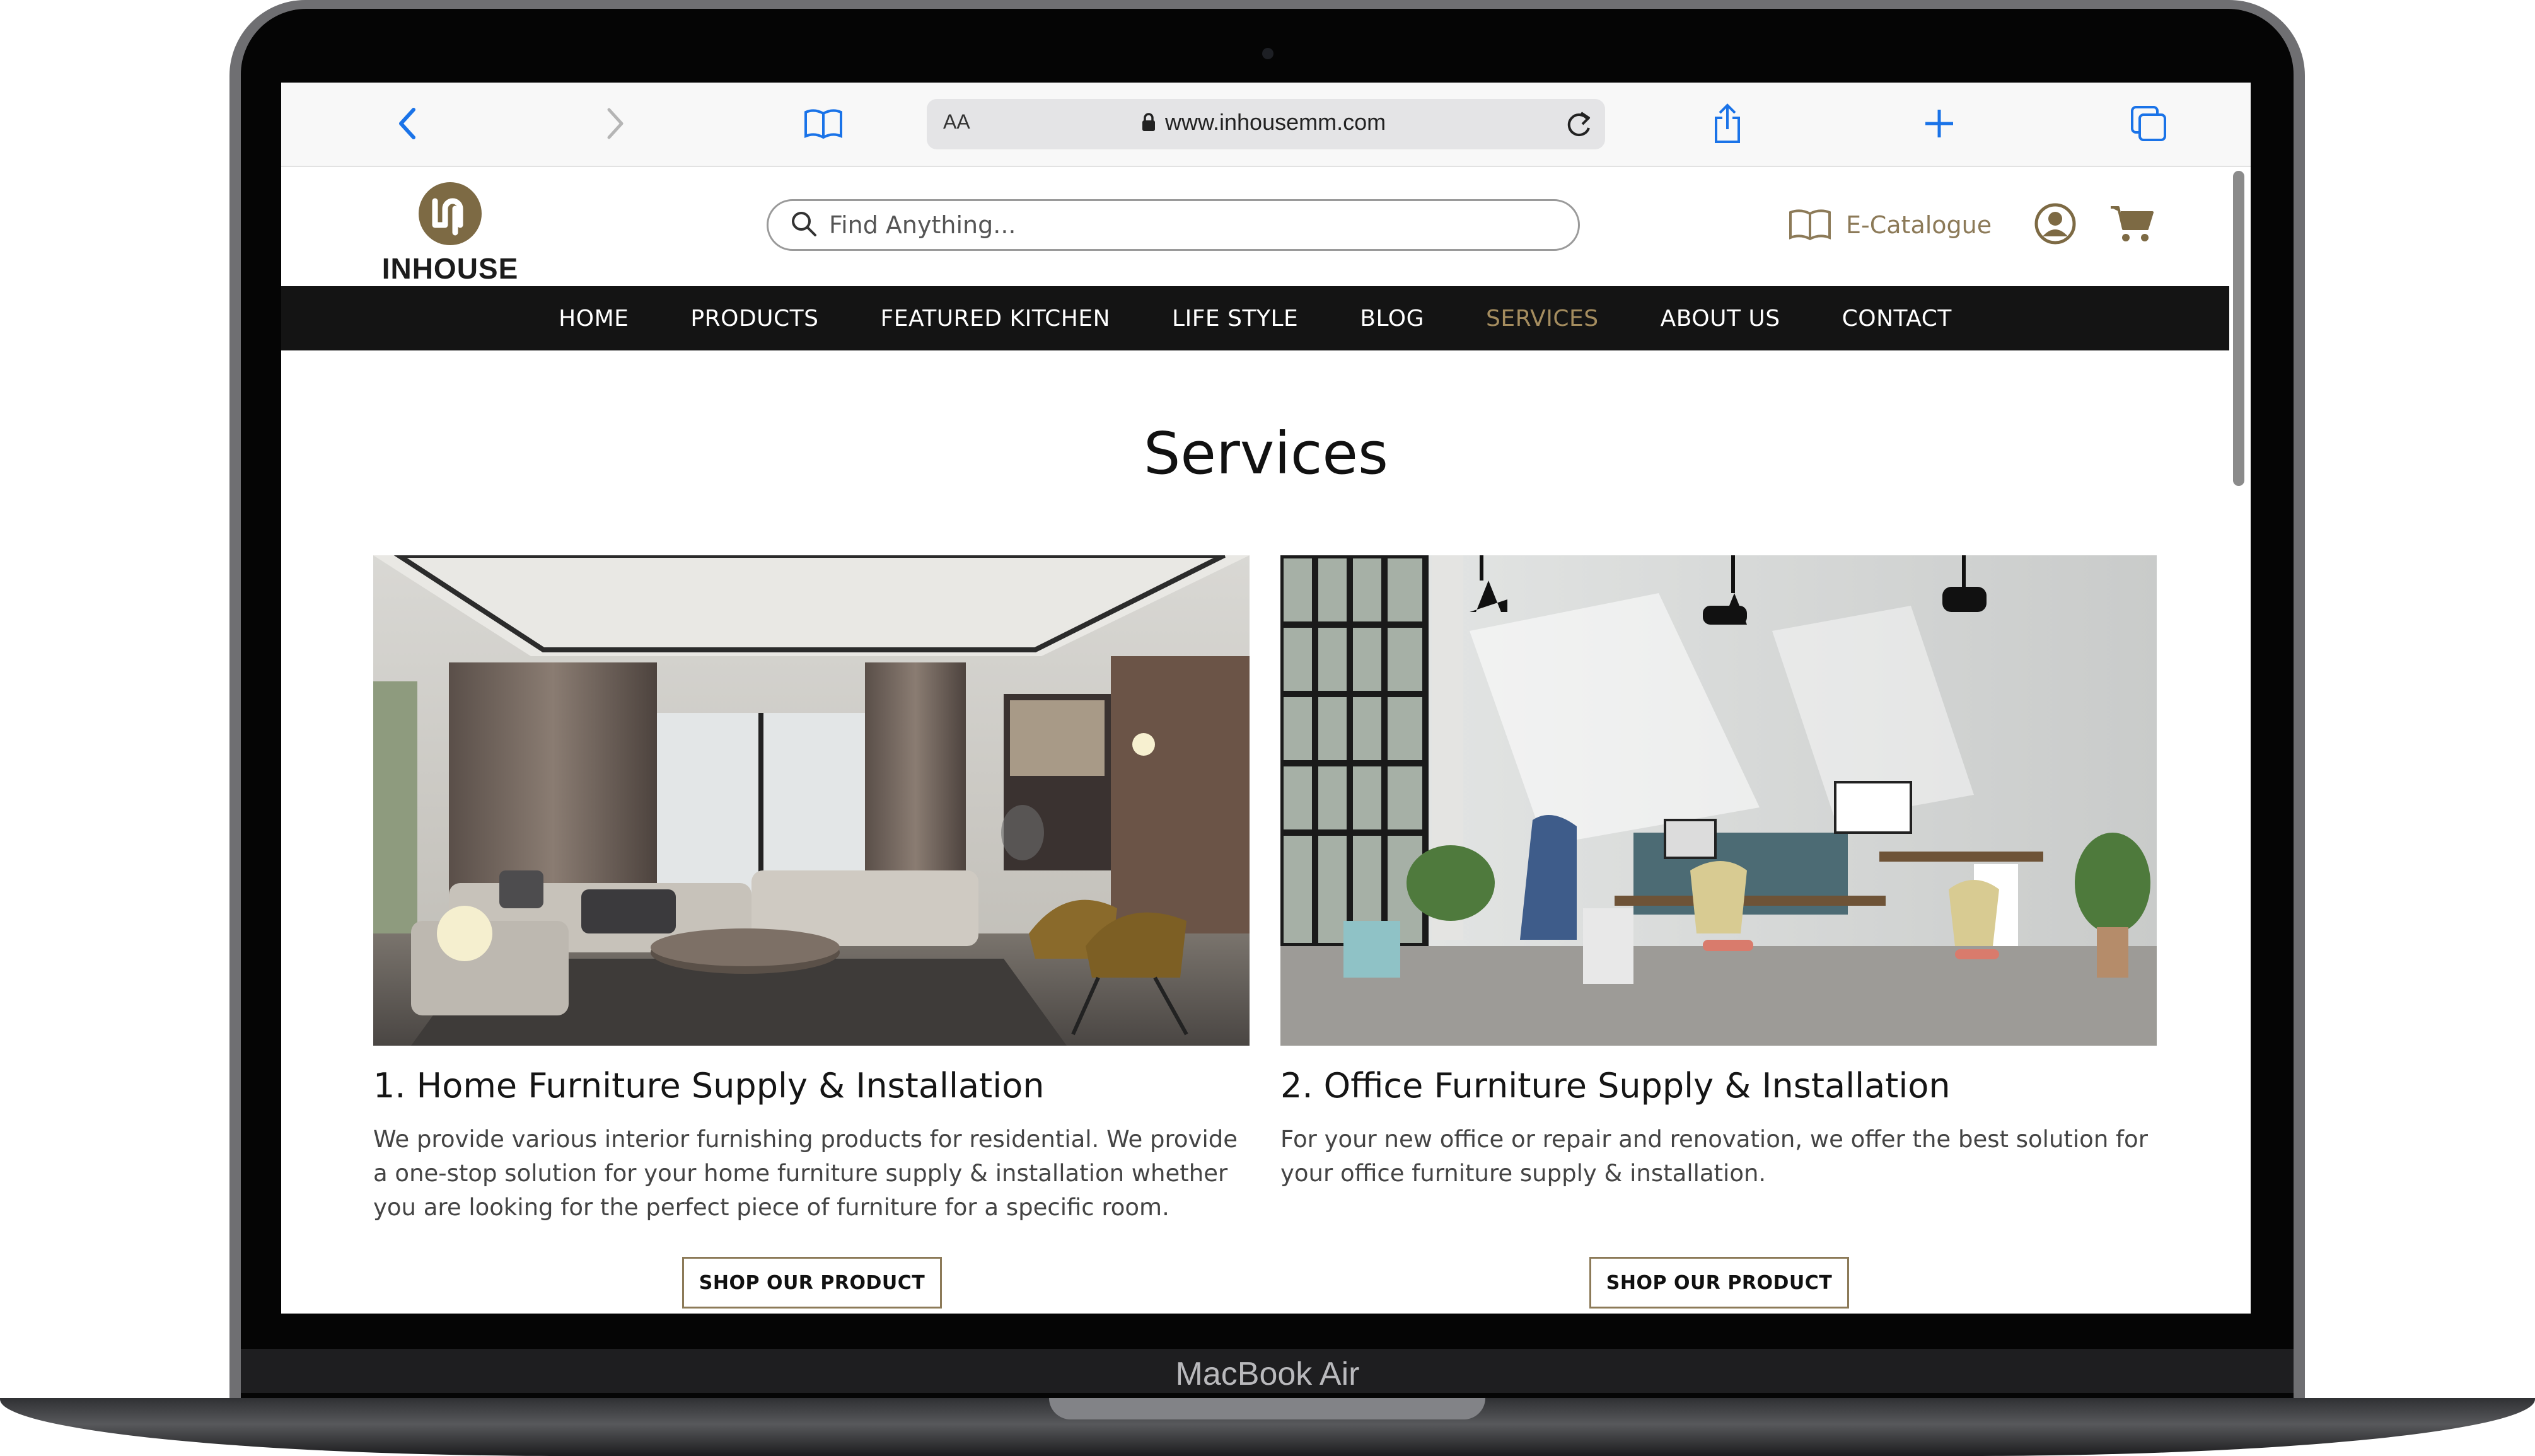  I want to click on nav-products: PRODUCTS, so click(754, 319).